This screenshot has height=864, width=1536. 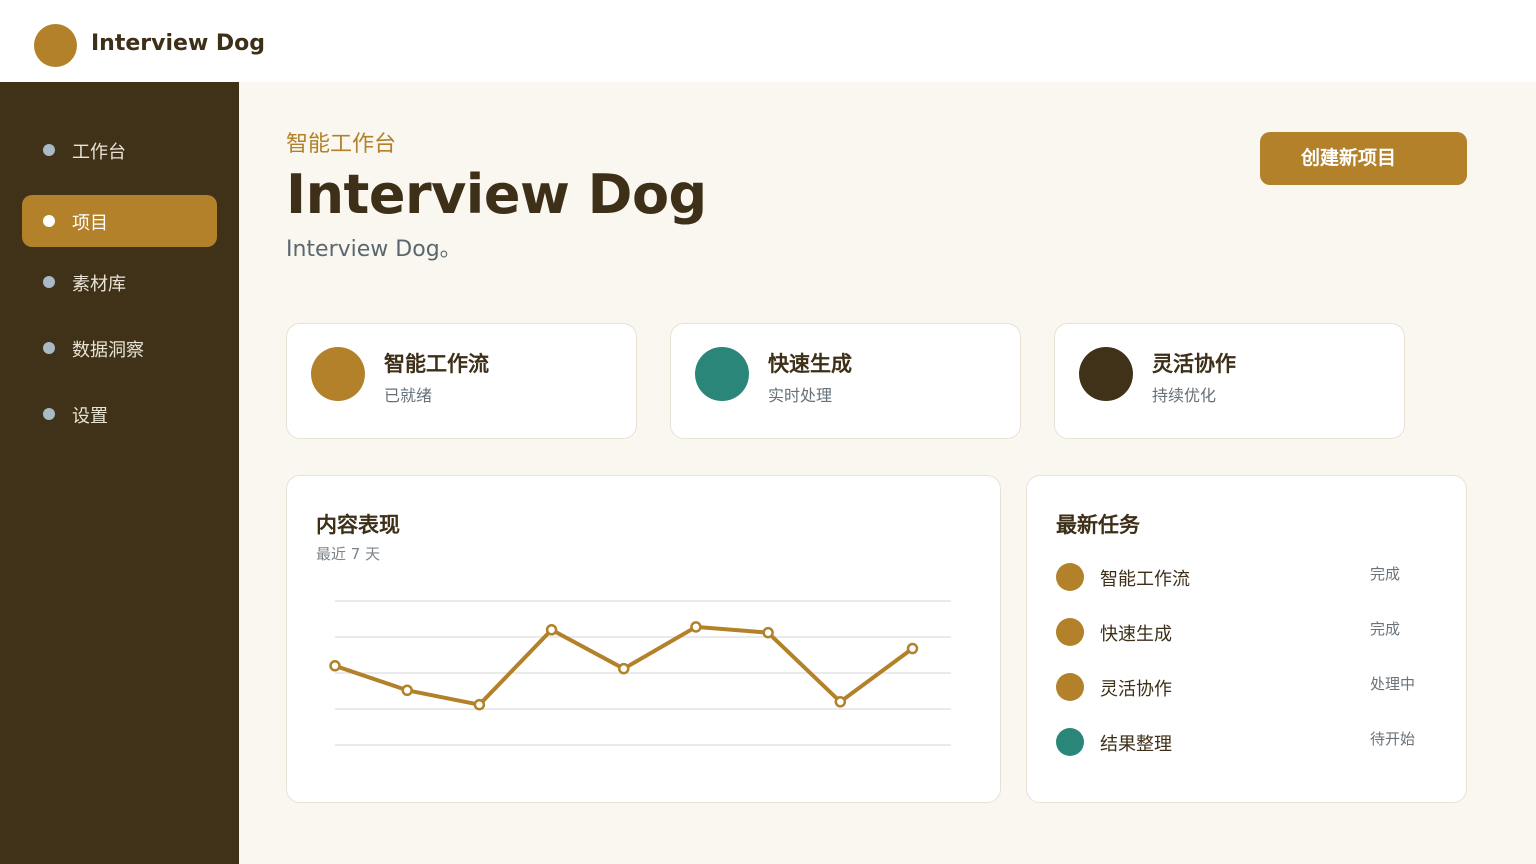 I want to click on performance-line-chart, so click(x=640, y=673).